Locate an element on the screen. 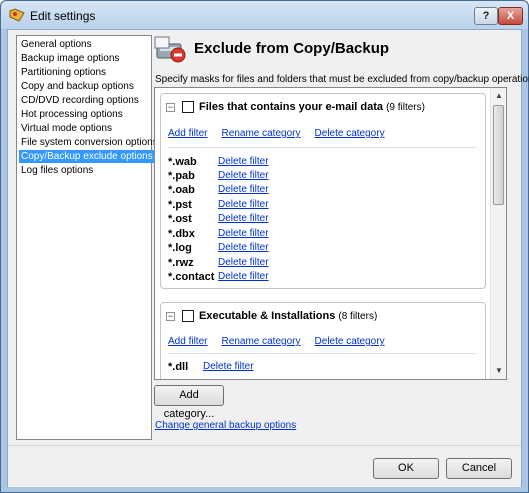  sidebar-item-log-files: Log files options is located at coordinates (57, 170).